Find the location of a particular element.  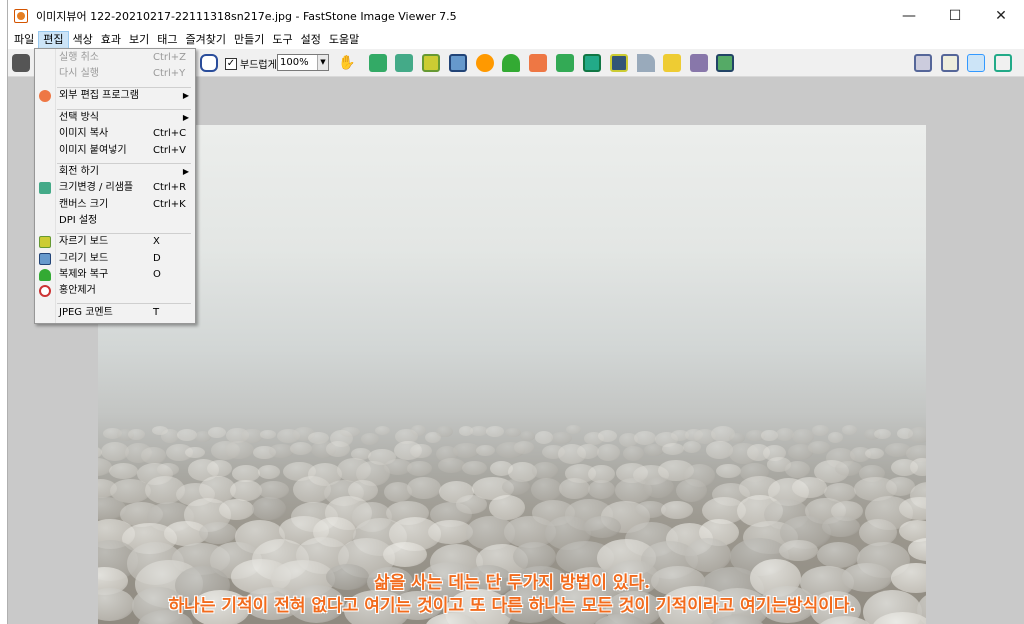

zoom-select: 100% ▼ is located at coordinates (303, 62).